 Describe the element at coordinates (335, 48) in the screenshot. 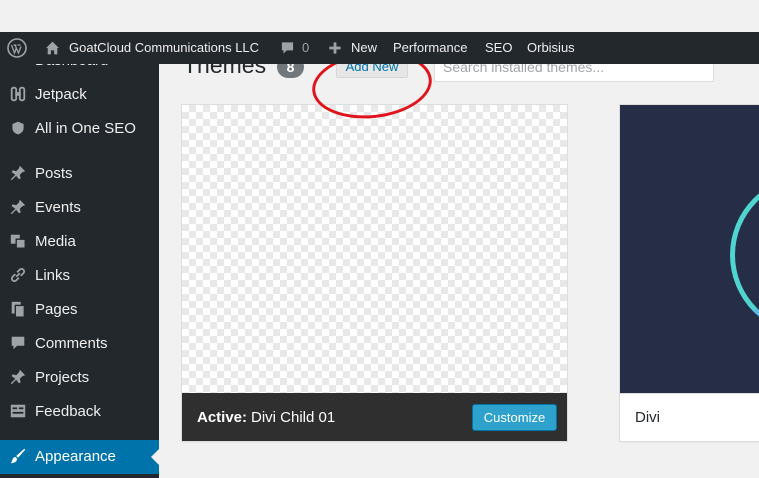

I see `plus-icon` at that location.